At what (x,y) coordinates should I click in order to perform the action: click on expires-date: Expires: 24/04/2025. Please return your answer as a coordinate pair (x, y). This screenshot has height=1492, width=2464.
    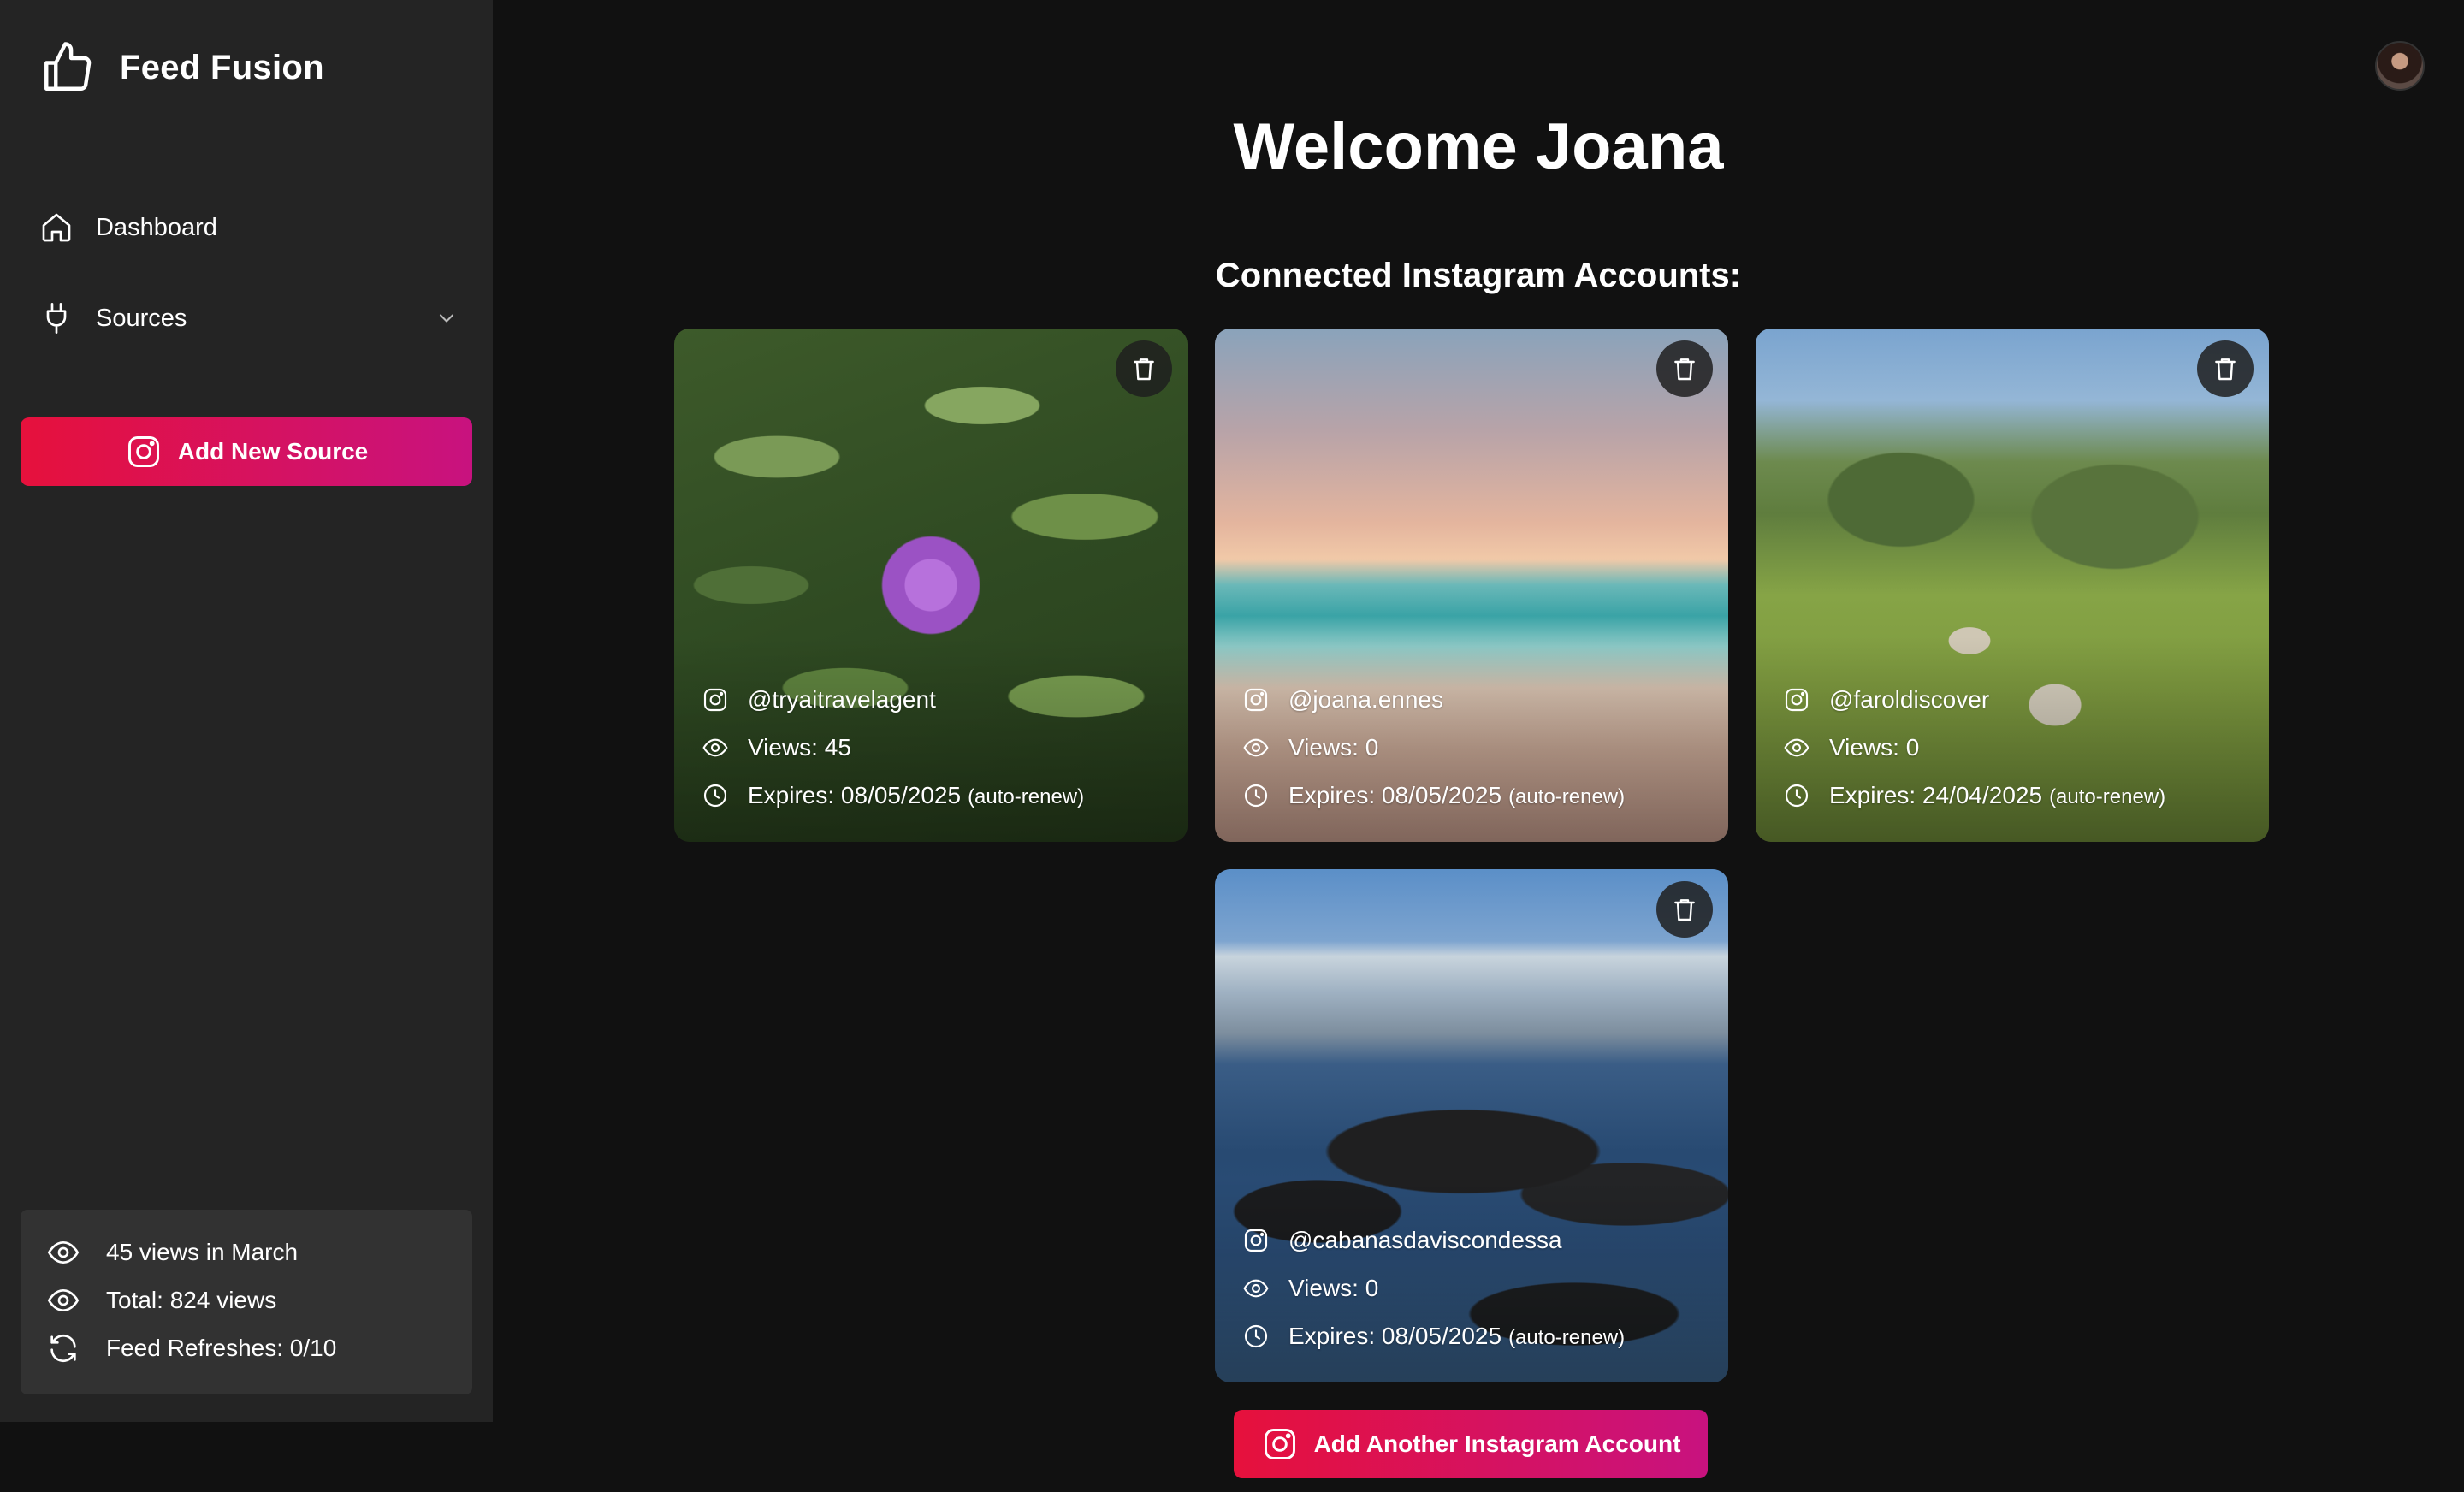
    Looking at the image, I should click on (1936, 795).